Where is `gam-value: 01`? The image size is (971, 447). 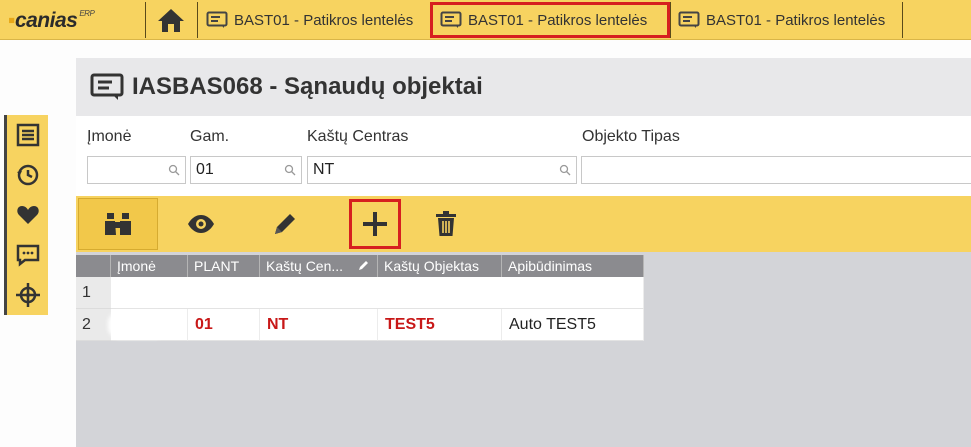
gam-value: 01 is located at coordinates (205, 169).